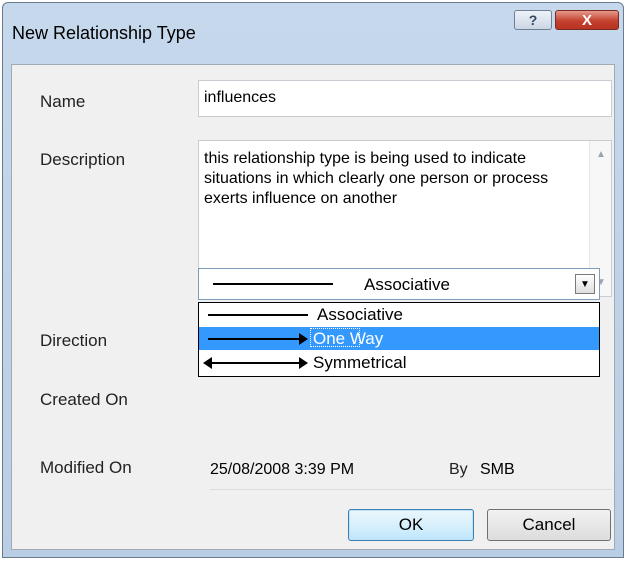 The image size is (630, 563). I want to click on one-way-arrow-icon, so click(254, 339).